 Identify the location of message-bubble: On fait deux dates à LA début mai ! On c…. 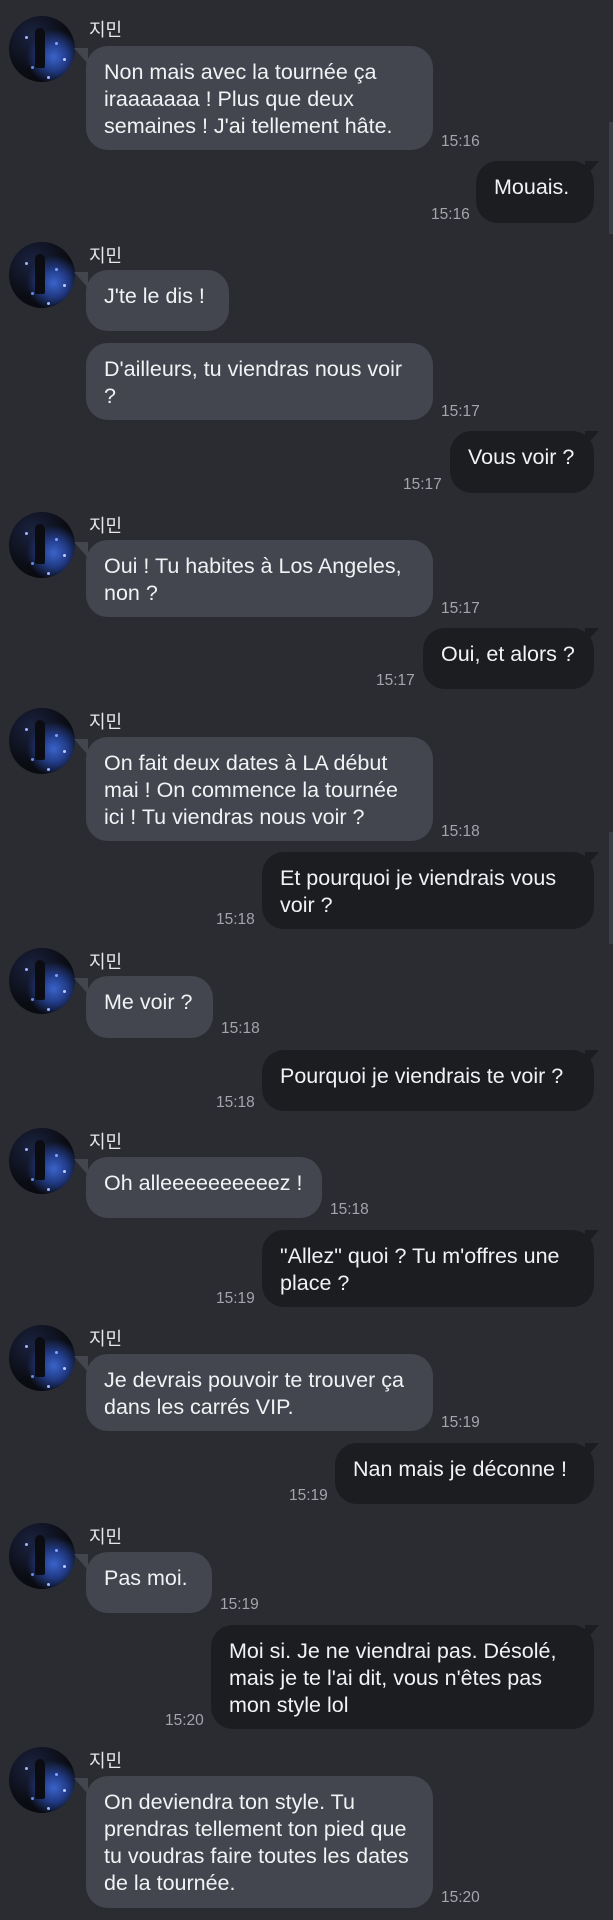
(259, 789).